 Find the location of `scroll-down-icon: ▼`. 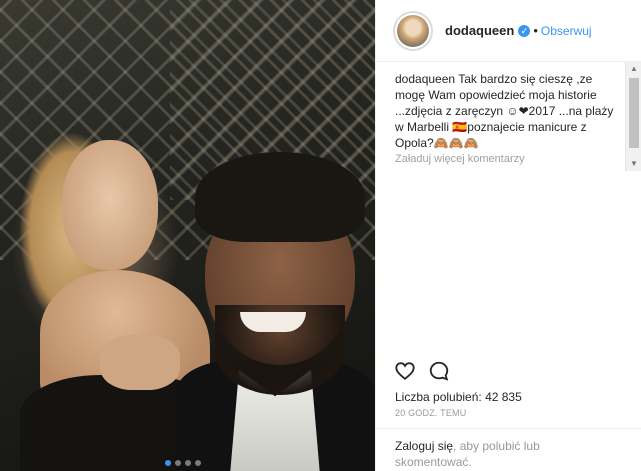

scroll-down-icon: ▼ is located at coordinates (633, 164).